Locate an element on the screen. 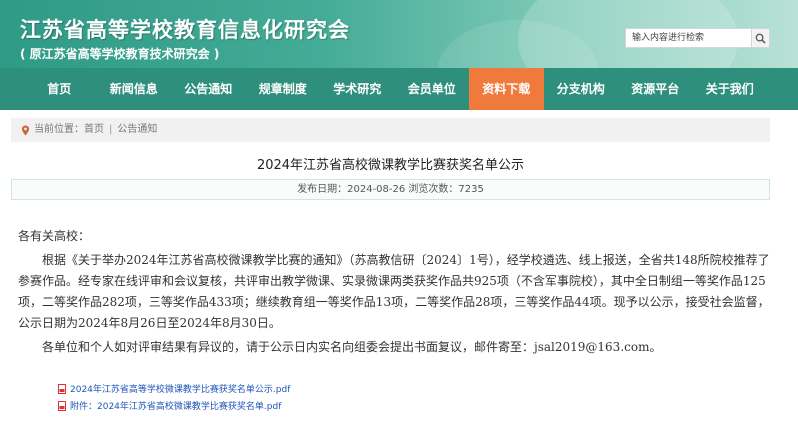 This screenshot has height=425, width=798. nav-item-research: 学术研究 is located at coordinates (357, 89).